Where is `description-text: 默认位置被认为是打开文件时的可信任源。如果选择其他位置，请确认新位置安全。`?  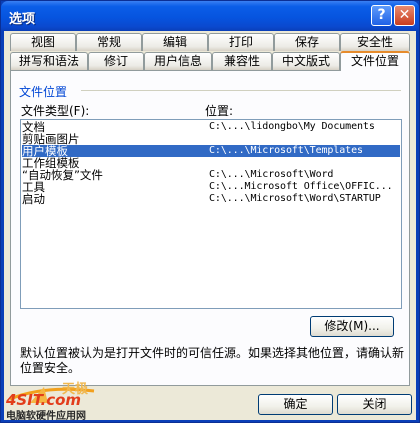 description-text: 默认位置被认为是打开文件时的可信任源。如果选择其他位置，请确认新位置安全。 is located at coordinates (212, 360).